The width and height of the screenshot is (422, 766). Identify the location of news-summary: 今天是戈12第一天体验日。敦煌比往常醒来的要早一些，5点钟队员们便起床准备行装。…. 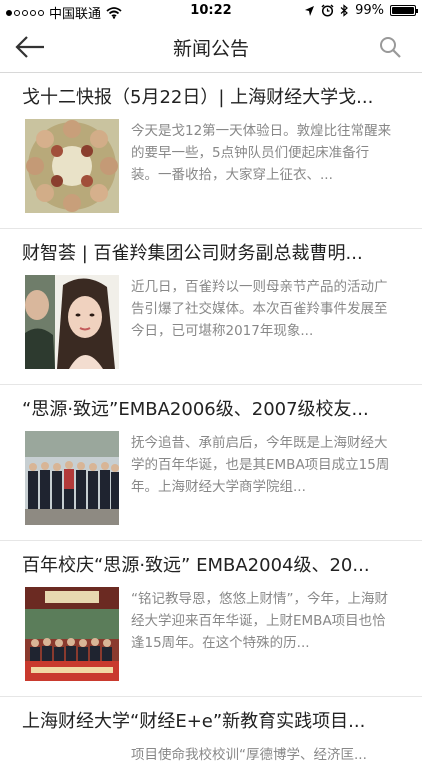
(261, 153).